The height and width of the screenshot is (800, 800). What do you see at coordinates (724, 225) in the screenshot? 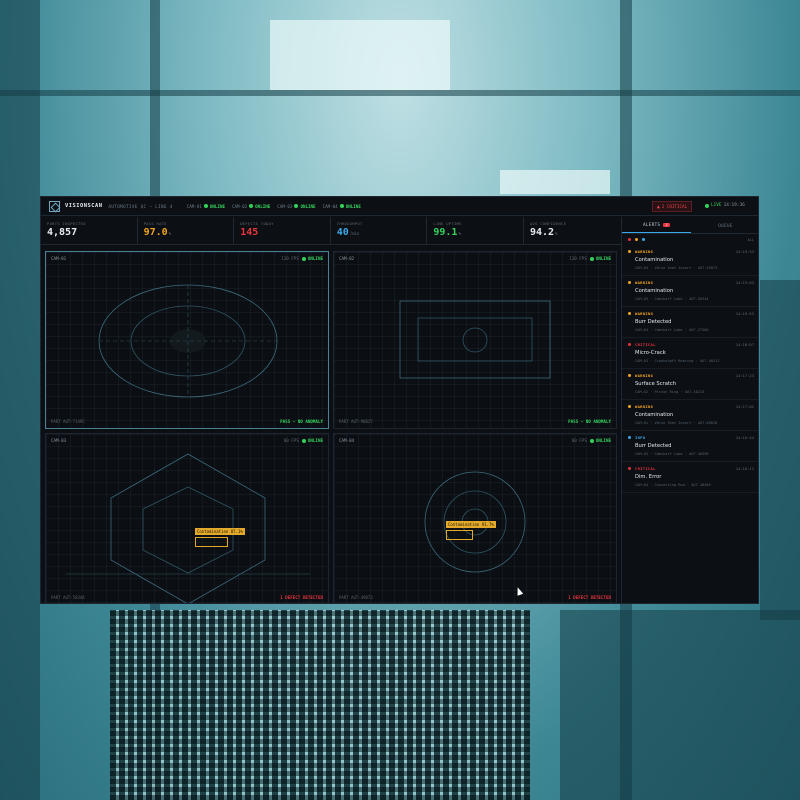
I see `tab-queue: QUEUE` at bounding box center [724, 225].